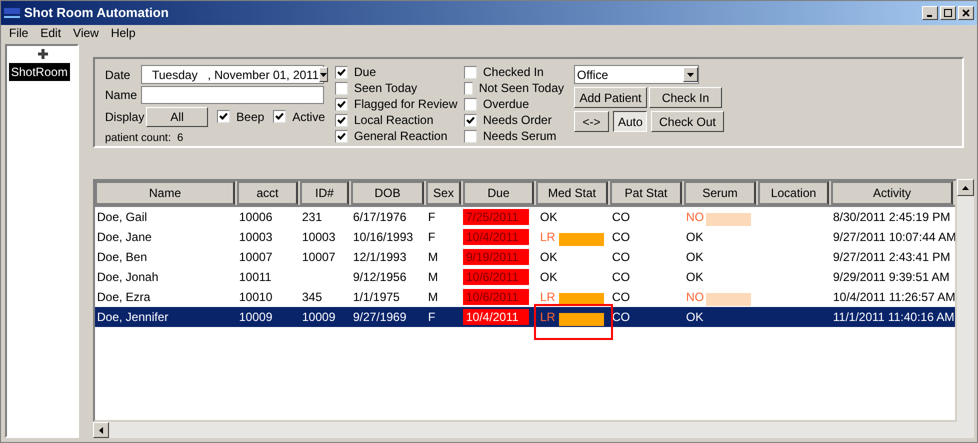  I want to click on table-cell-text: 12/1/1993, so click(379, 257).